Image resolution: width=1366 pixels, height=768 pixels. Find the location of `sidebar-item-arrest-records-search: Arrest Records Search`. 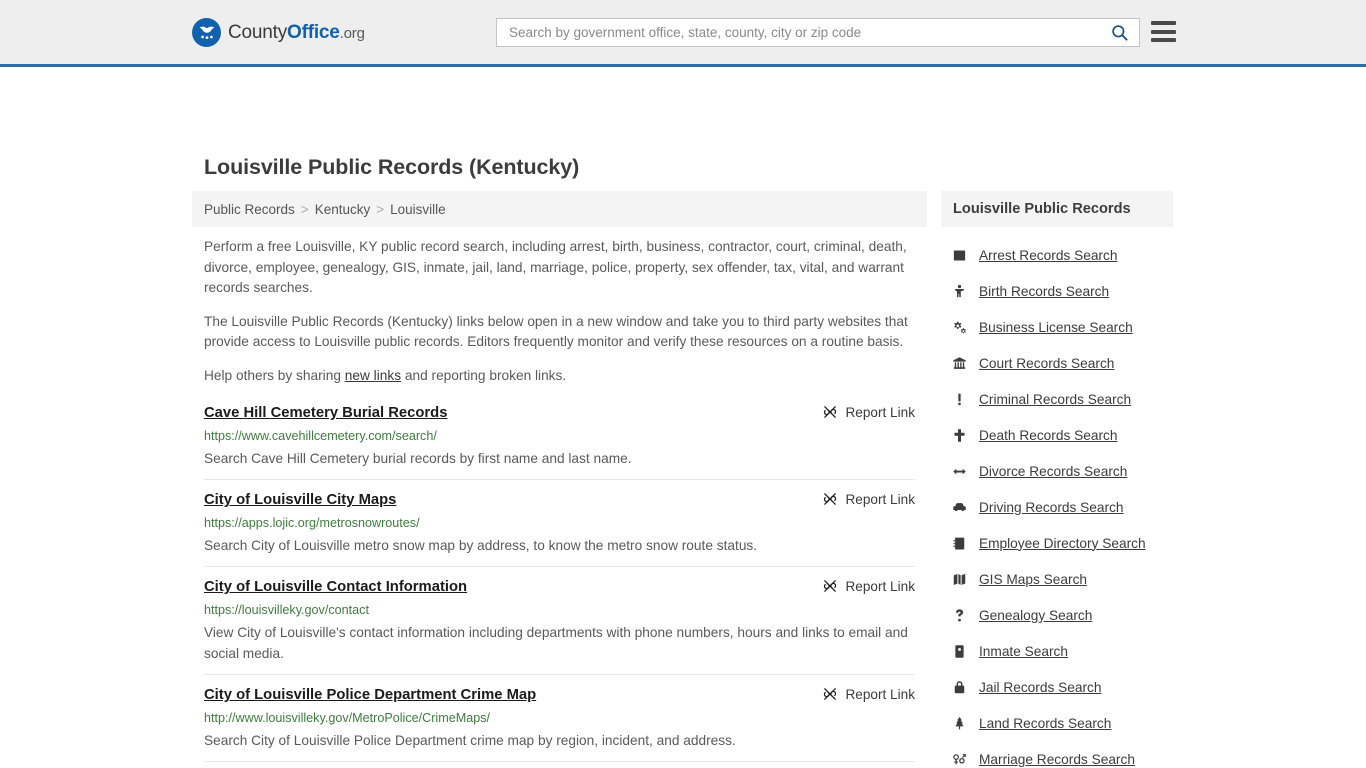

sidebar-item-arrest-records-search: Arrest Records Search is located at coordinates (1057, 255).